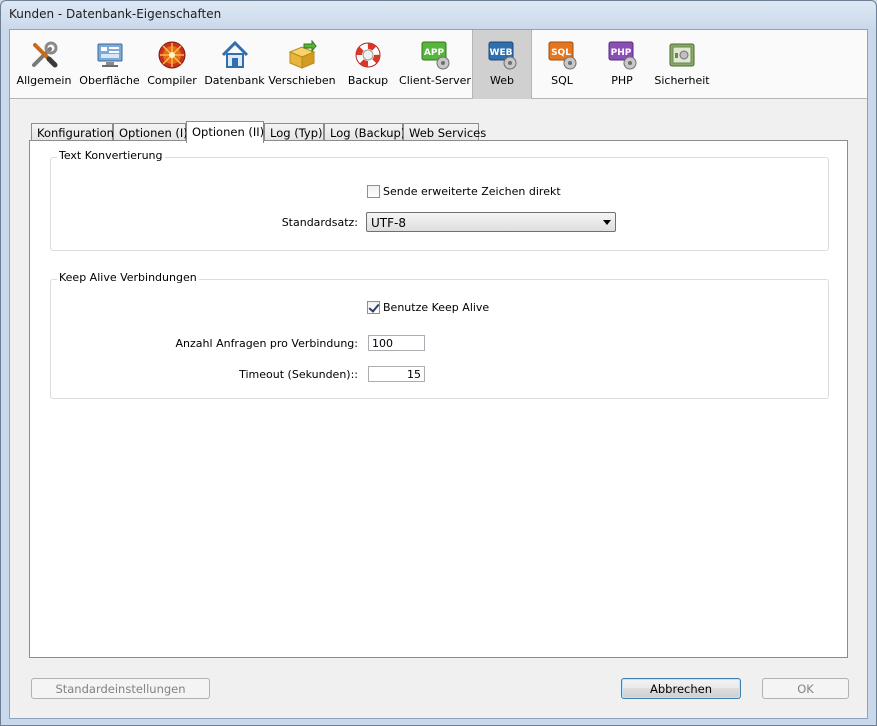  I want to click on toolbar-item-verschieben: Verschieben, so click(302, 64).